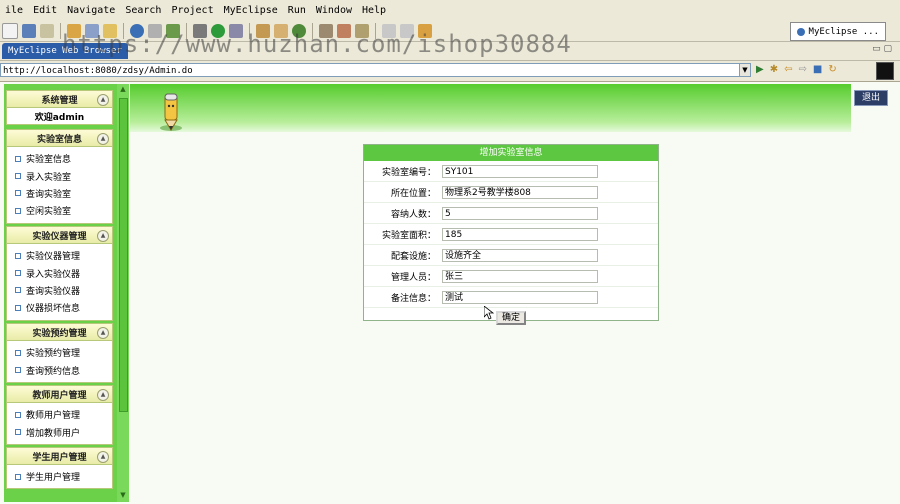  What do you see at coordinates (774, 69) in the screenshot?
I see `settings-icon: ✱` at bounding box center [774, 69].